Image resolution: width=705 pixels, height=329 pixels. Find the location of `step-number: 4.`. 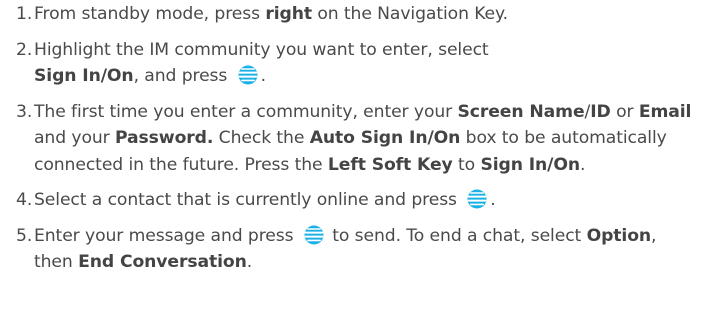

step-number: 4. is located at coordinates (24, 200).